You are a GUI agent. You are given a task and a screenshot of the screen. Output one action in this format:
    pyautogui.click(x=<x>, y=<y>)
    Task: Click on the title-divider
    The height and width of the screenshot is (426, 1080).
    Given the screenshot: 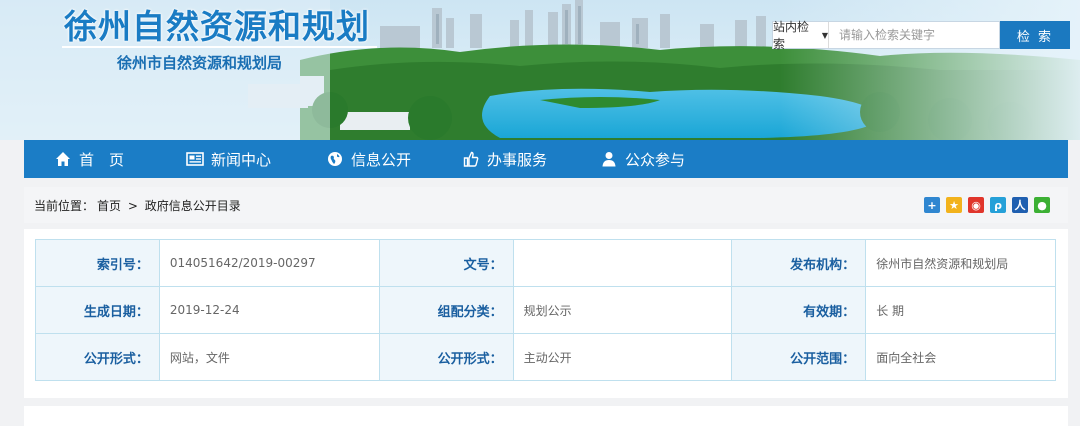 What is the action you would take?
    pyautogui.click(x=219, y=47)
    